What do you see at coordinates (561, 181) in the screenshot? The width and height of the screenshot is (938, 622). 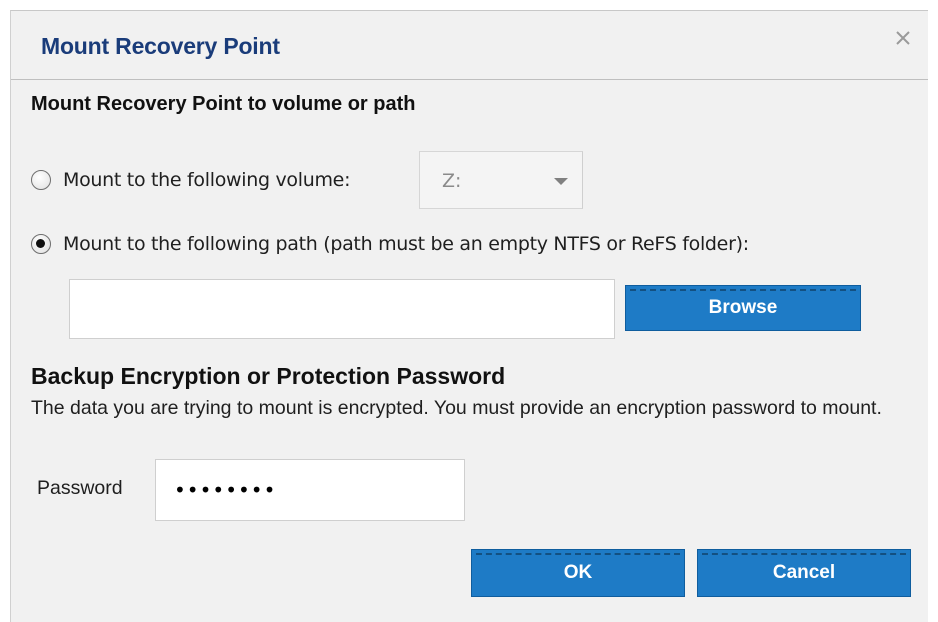 I see `chevron-down-icon` at bounding box center [561, 181].